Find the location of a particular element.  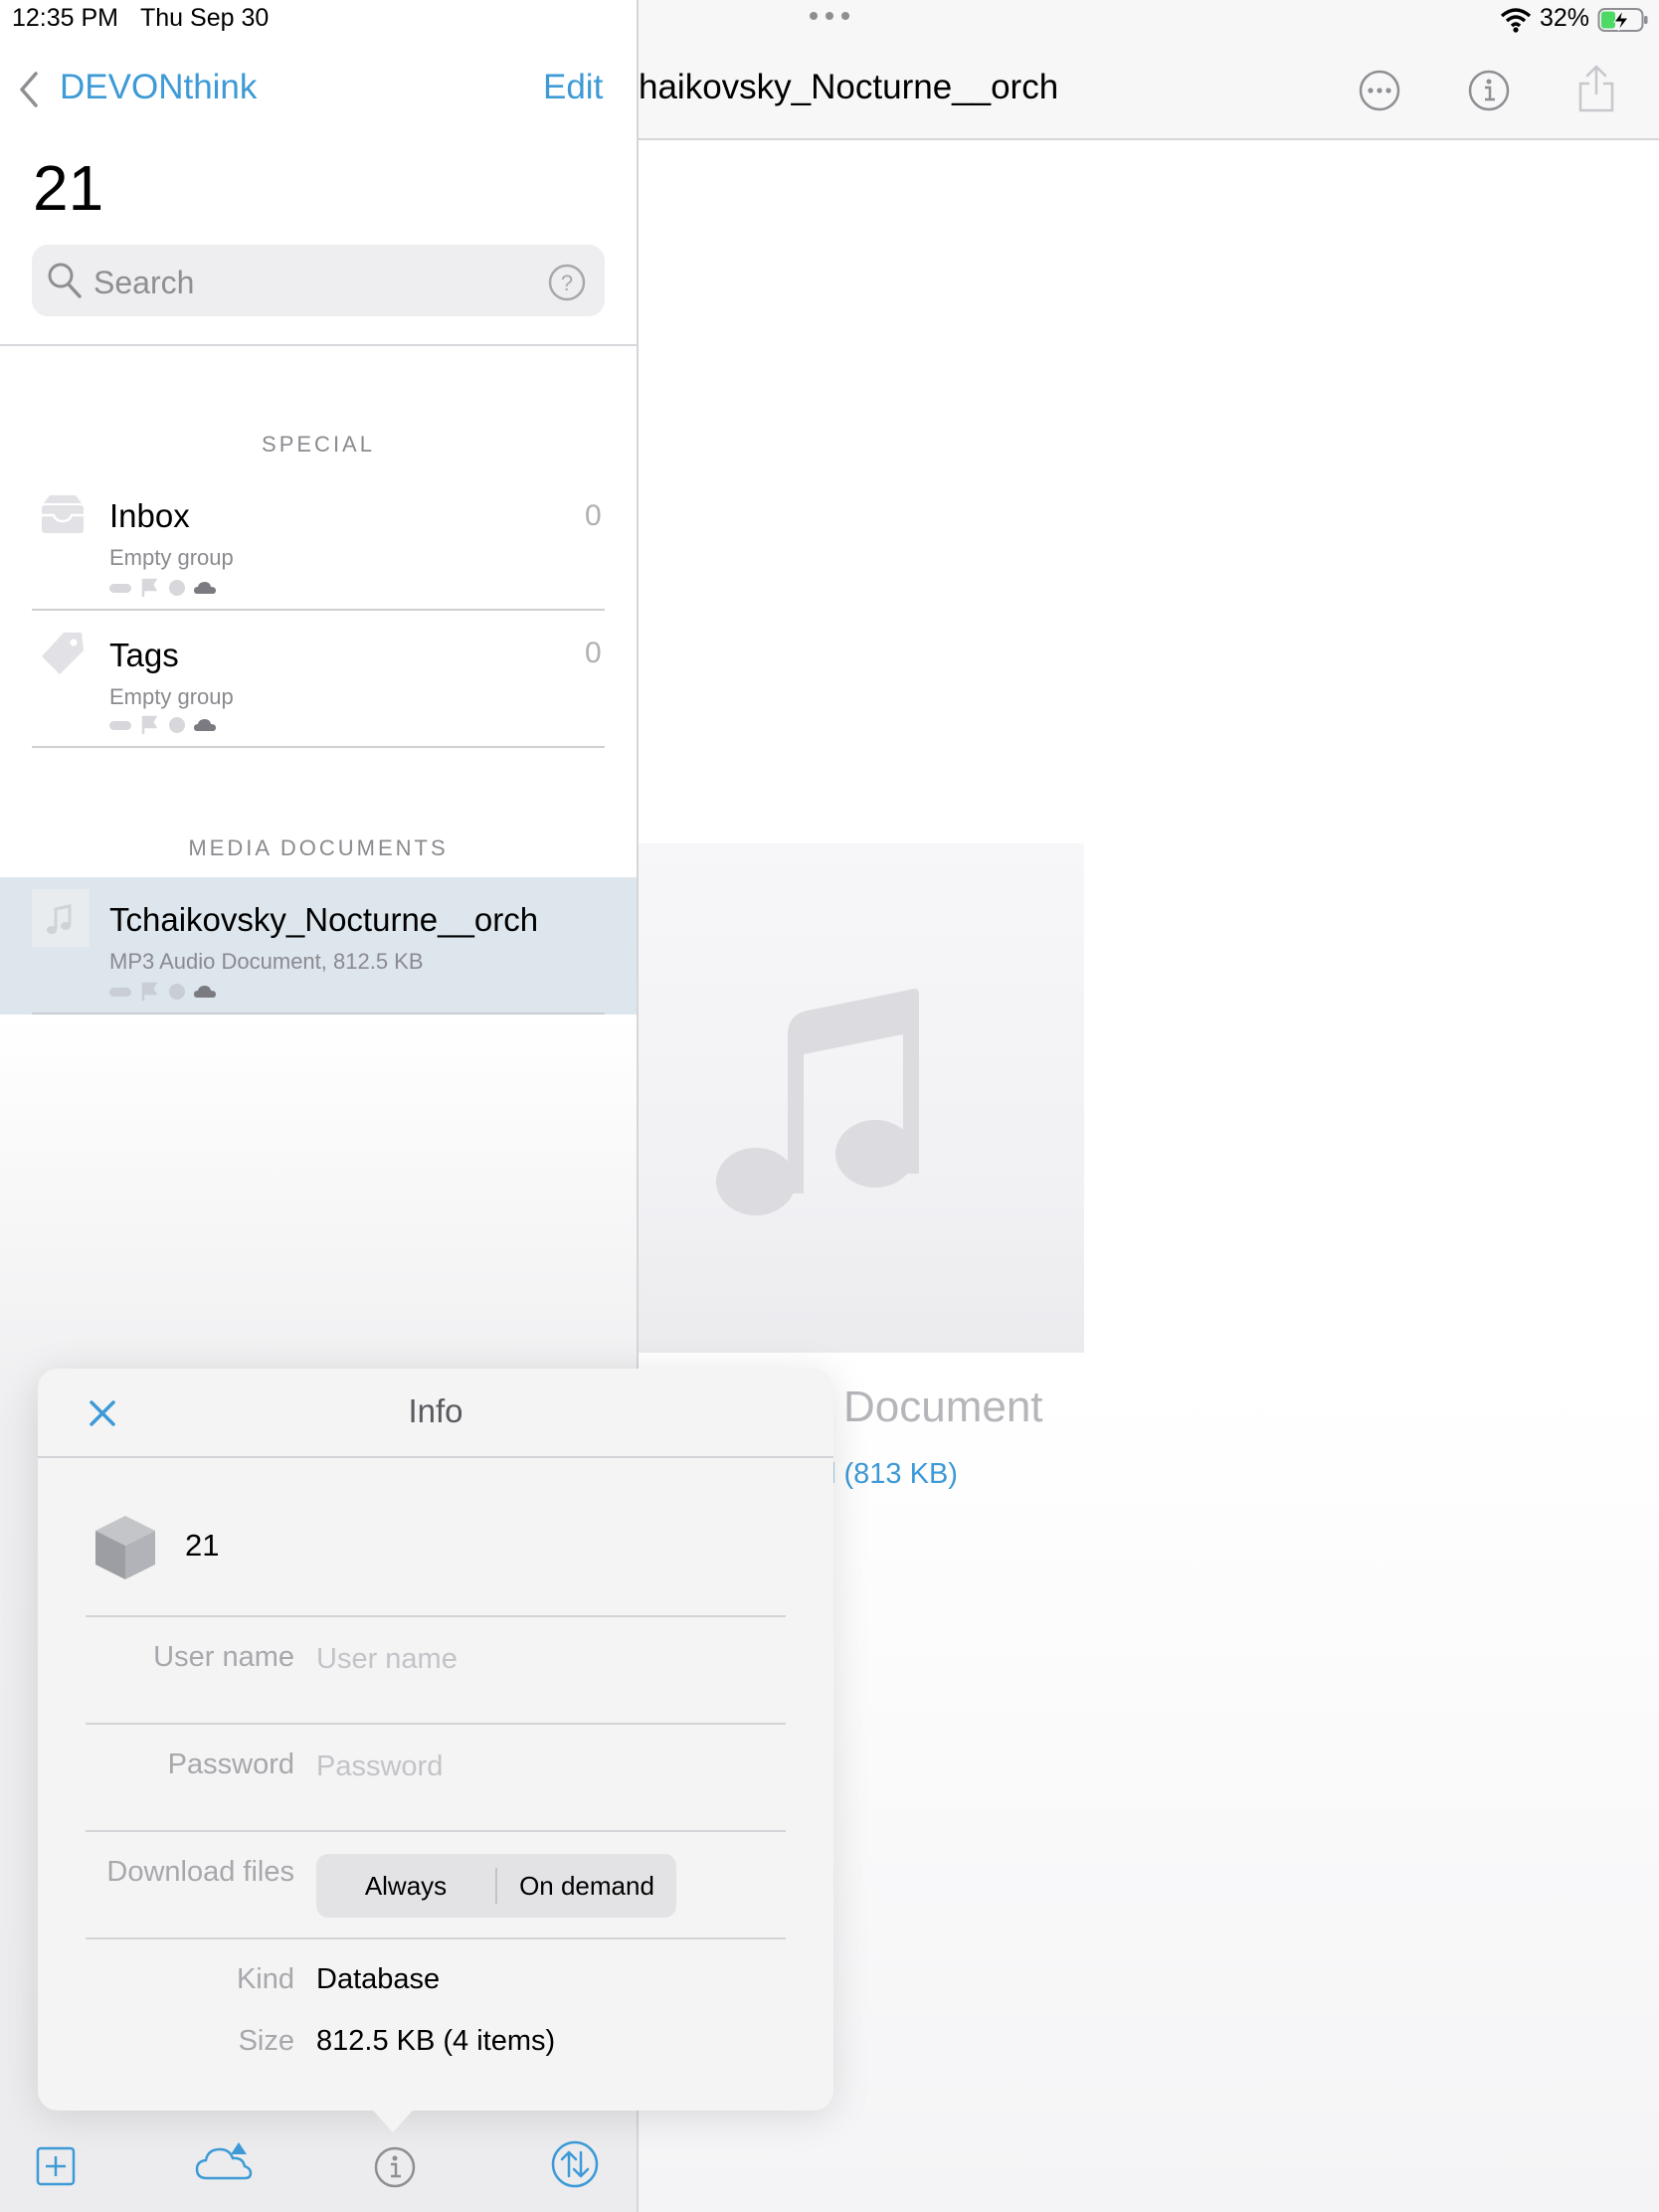

download-always-option: Always is located at coordinates (405, 1886).